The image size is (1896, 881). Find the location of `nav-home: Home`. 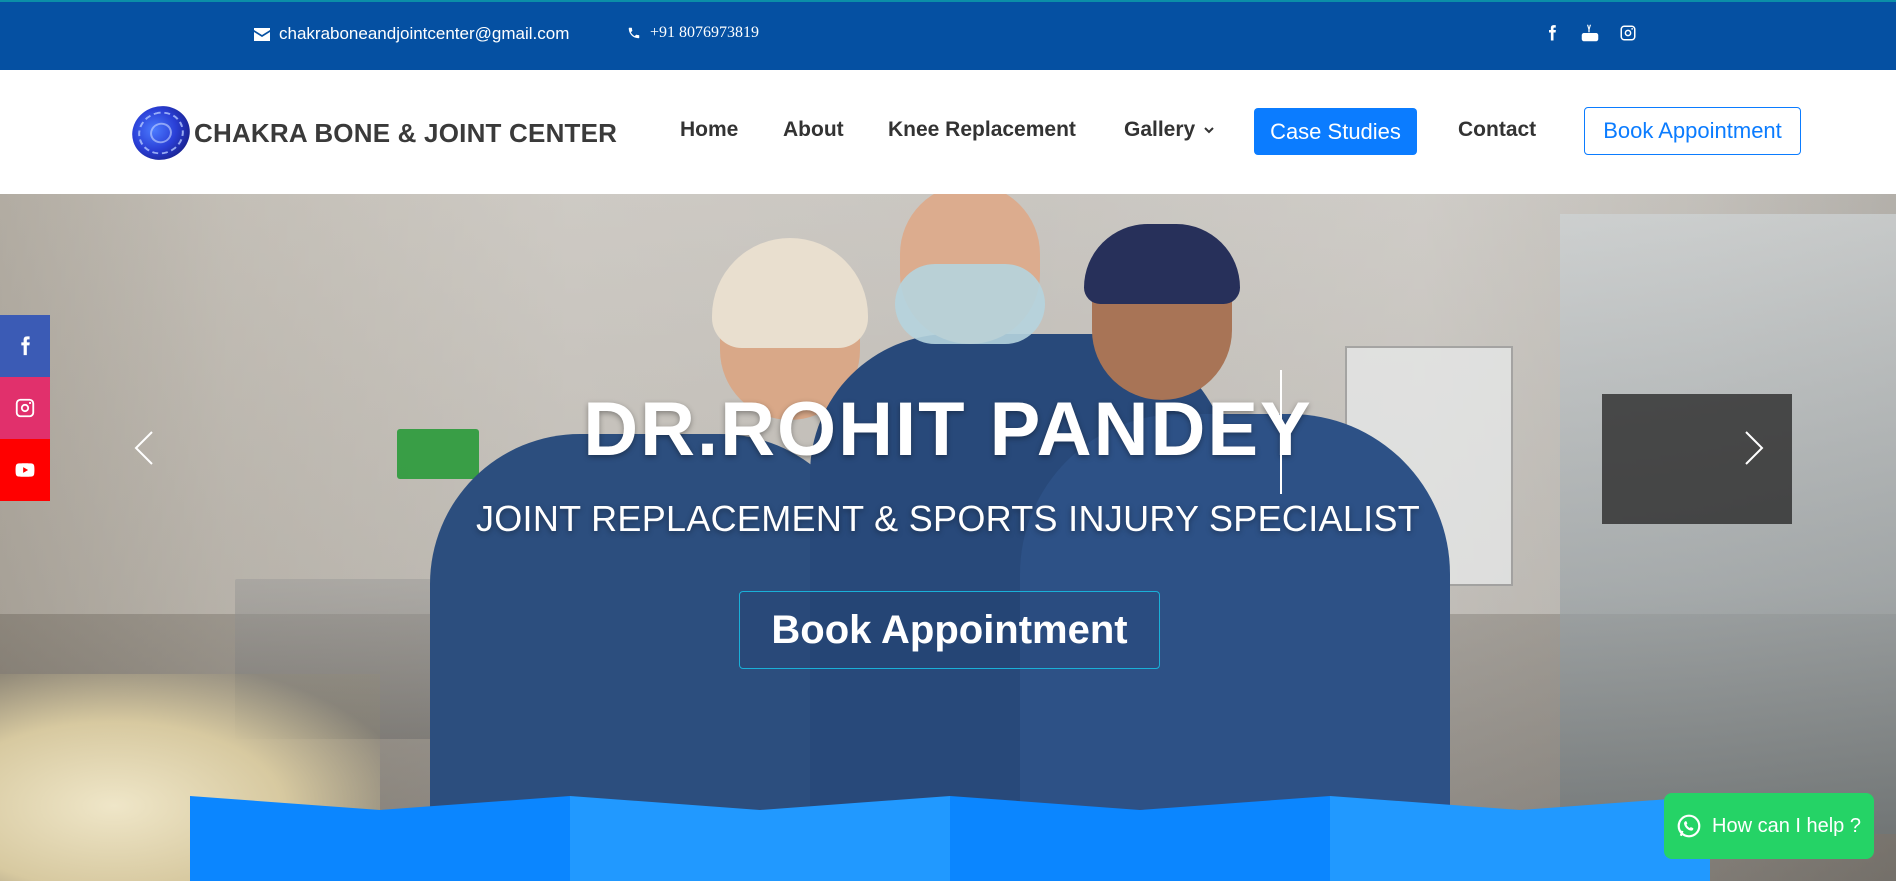

nav-home: Home is located at coordinates (709, 130).